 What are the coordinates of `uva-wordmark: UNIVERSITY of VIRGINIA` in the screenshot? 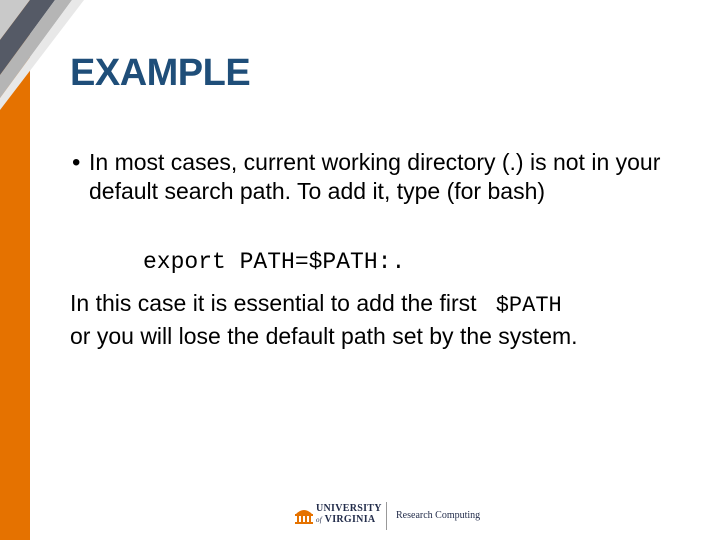 It's located at (349, 514).